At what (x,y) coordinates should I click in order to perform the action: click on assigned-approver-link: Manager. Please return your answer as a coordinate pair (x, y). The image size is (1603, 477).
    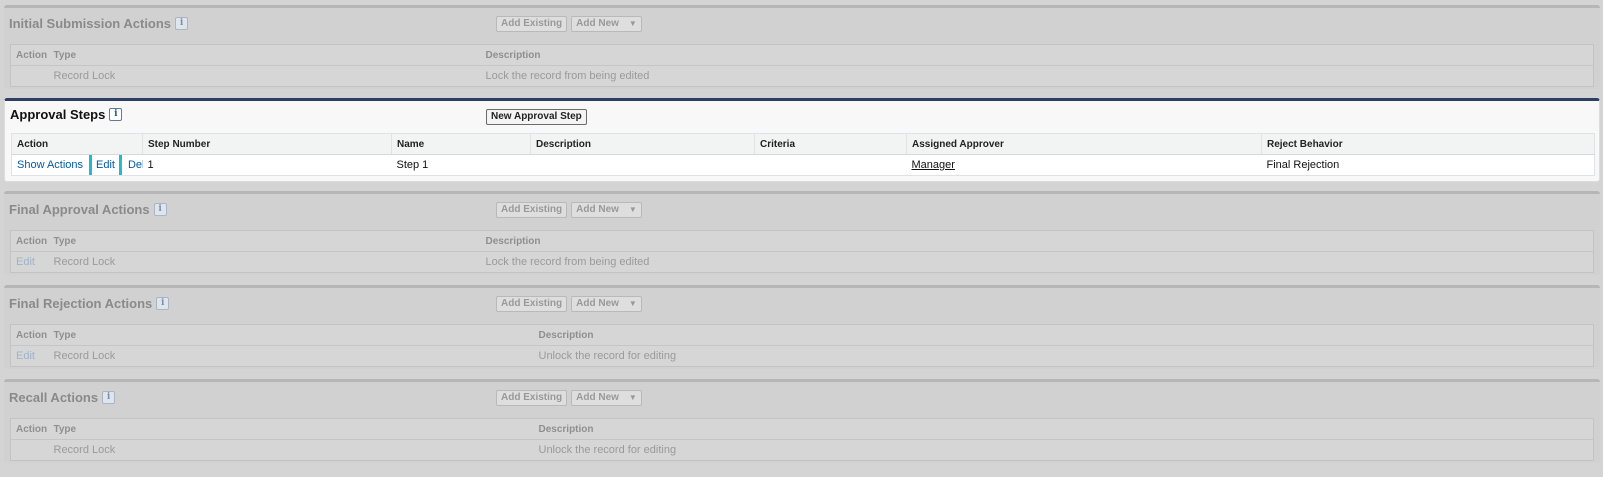
    Looking at the image, I should click on (933, 165).